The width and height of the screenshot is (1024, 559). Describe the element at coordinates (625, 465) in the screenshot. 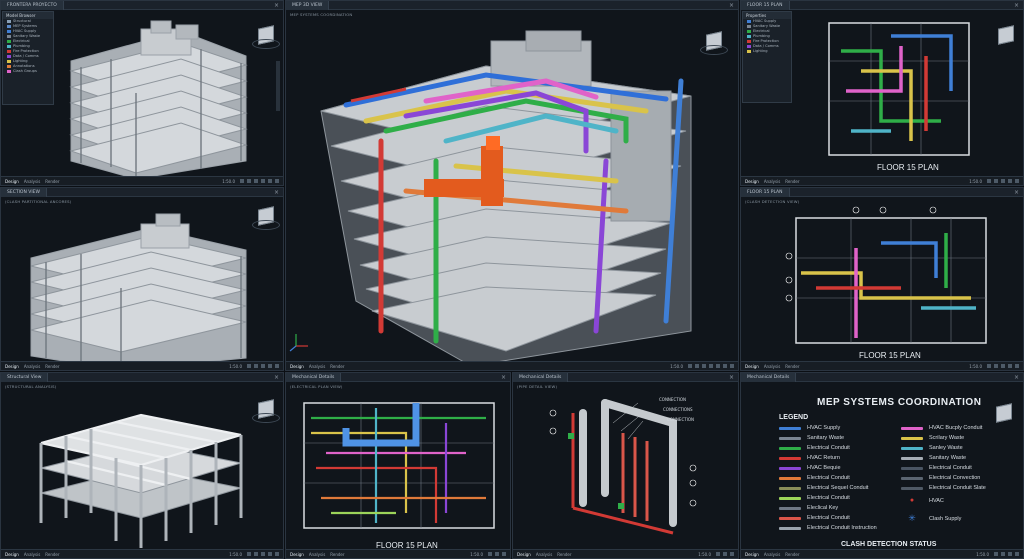

I see `viewport-pipe-detail: Mechanical Details × (PIPE DETAIL VIEW)` at that location.